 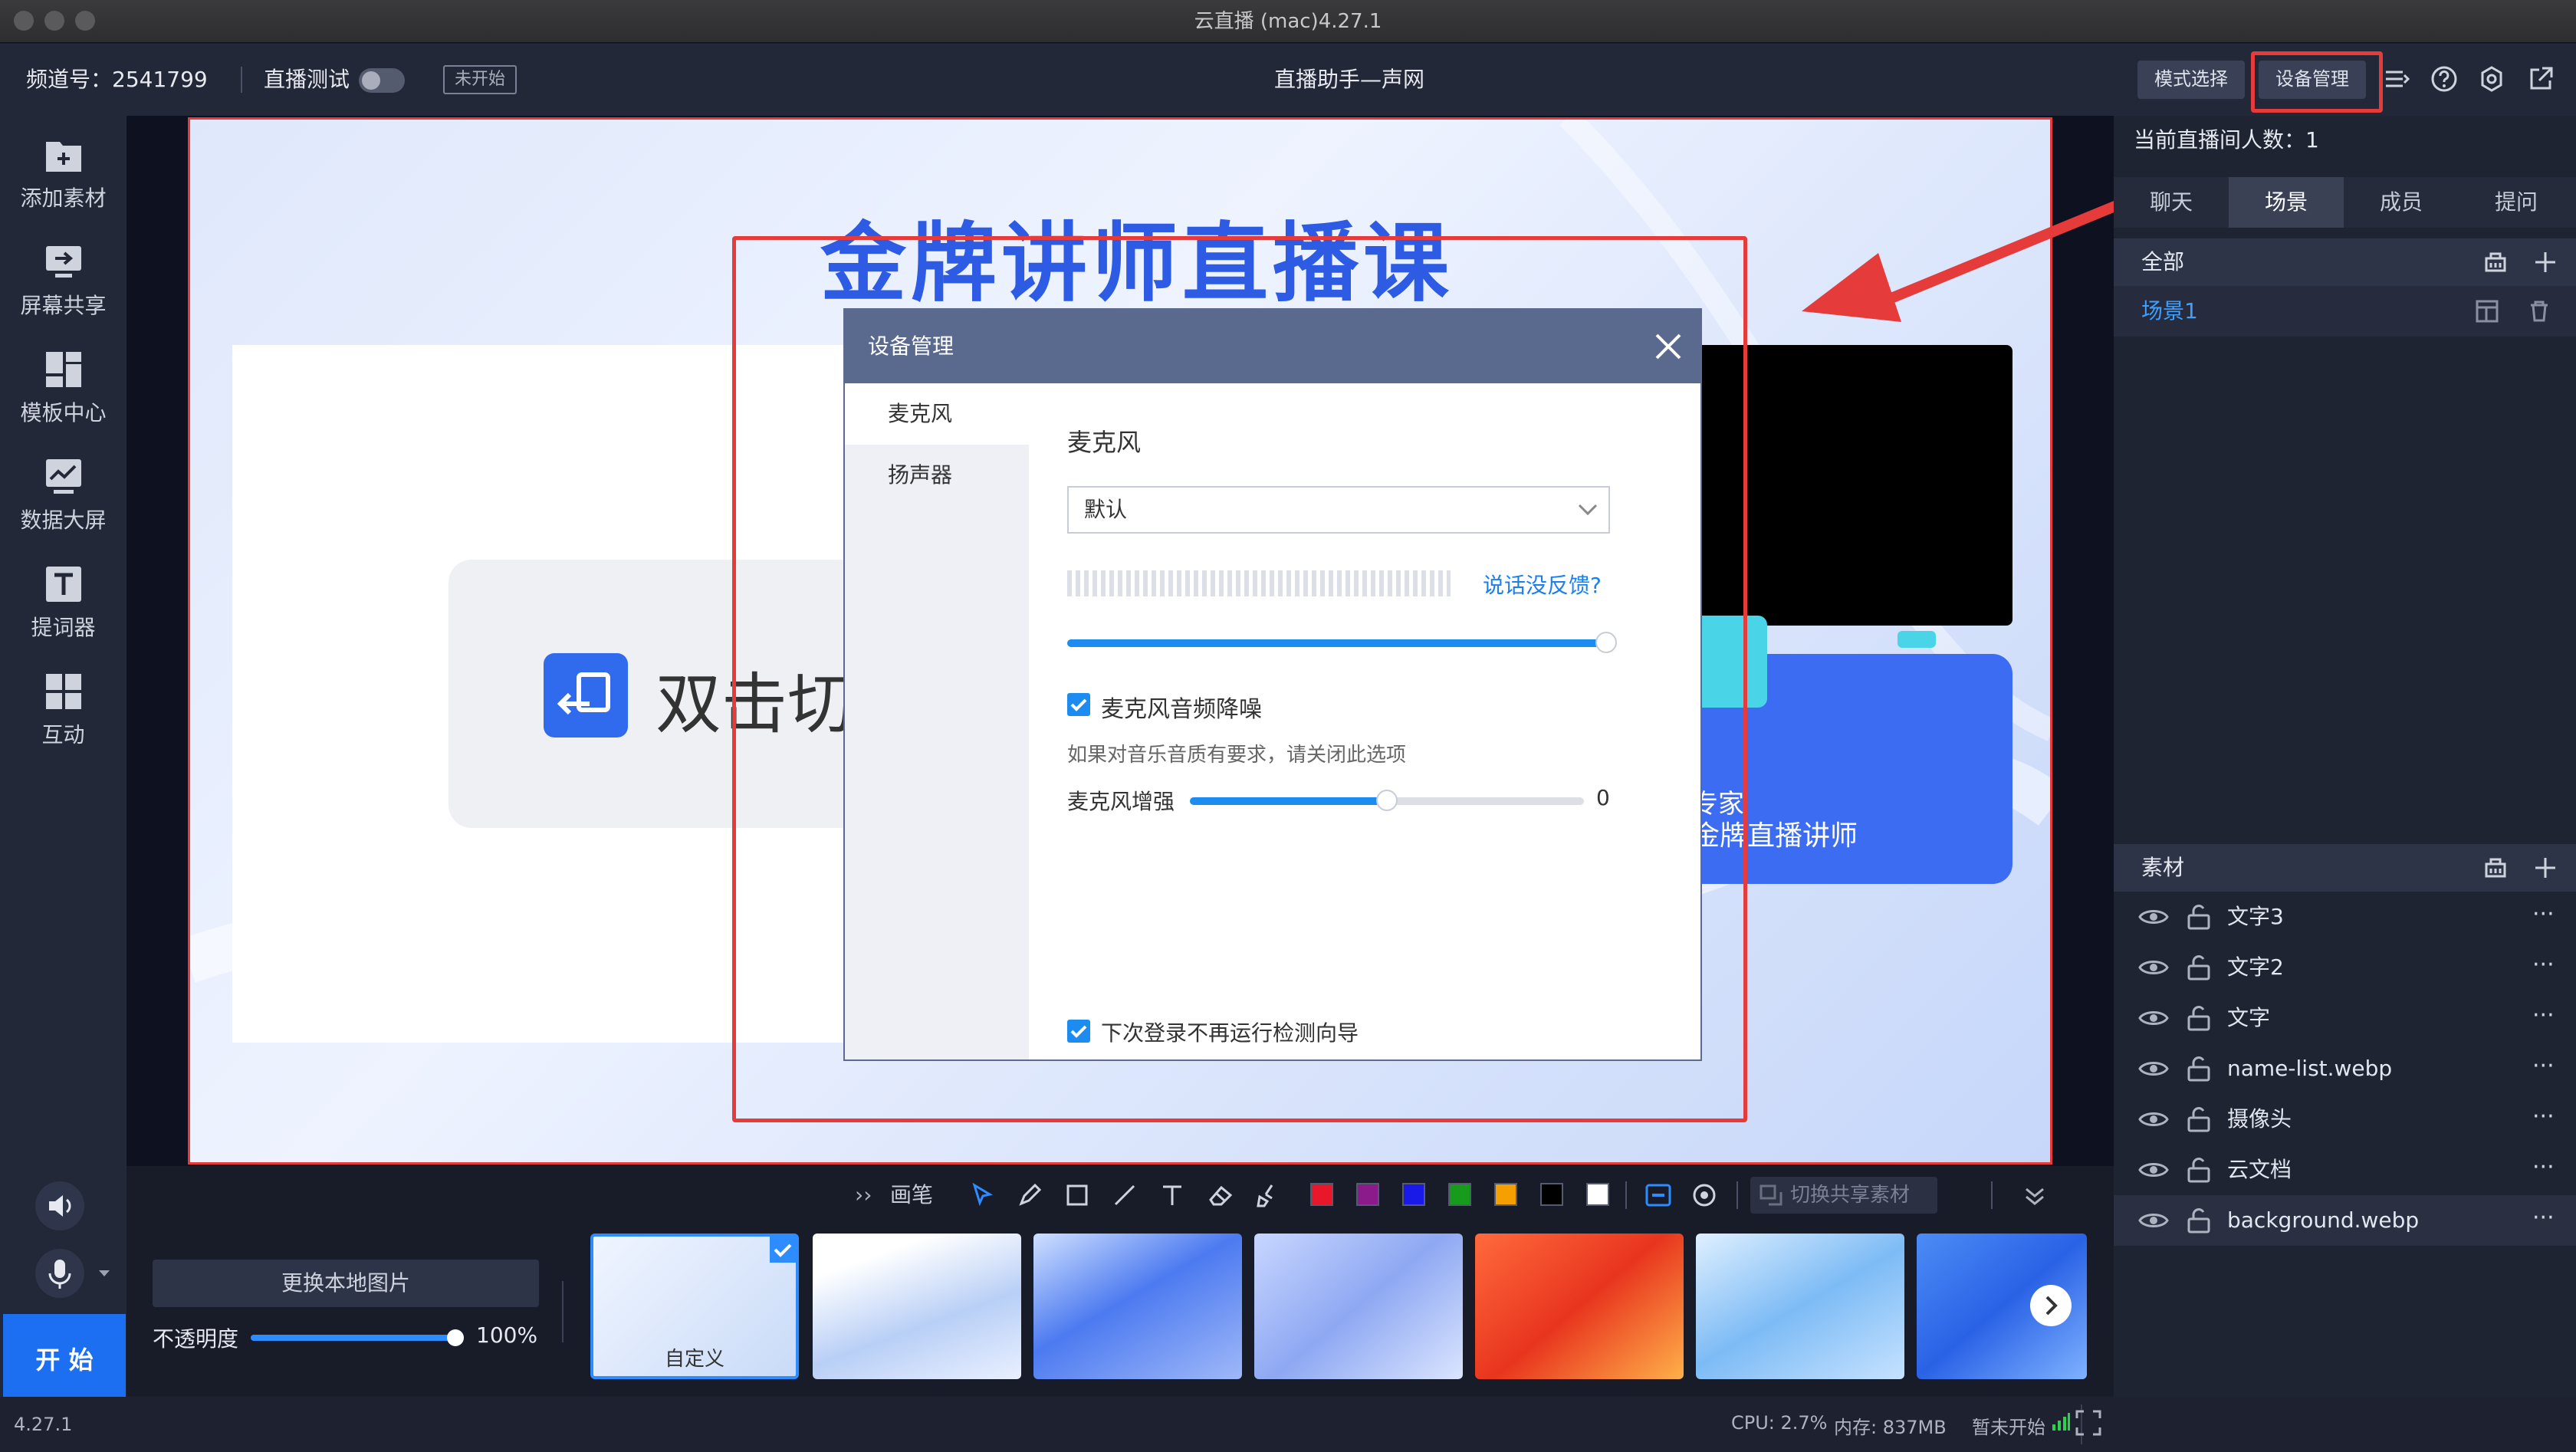 What do you see at coordinates (2051, 1305) in the screenshot?
I see `next-thumbs-button` at bounding box center [2051, 1305].